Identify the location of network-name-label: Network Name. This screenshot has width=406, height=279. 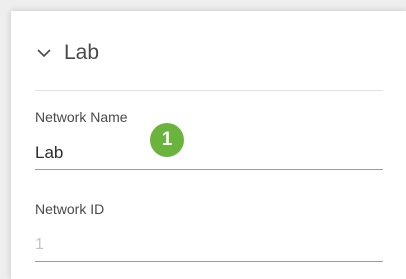
(81, 117).